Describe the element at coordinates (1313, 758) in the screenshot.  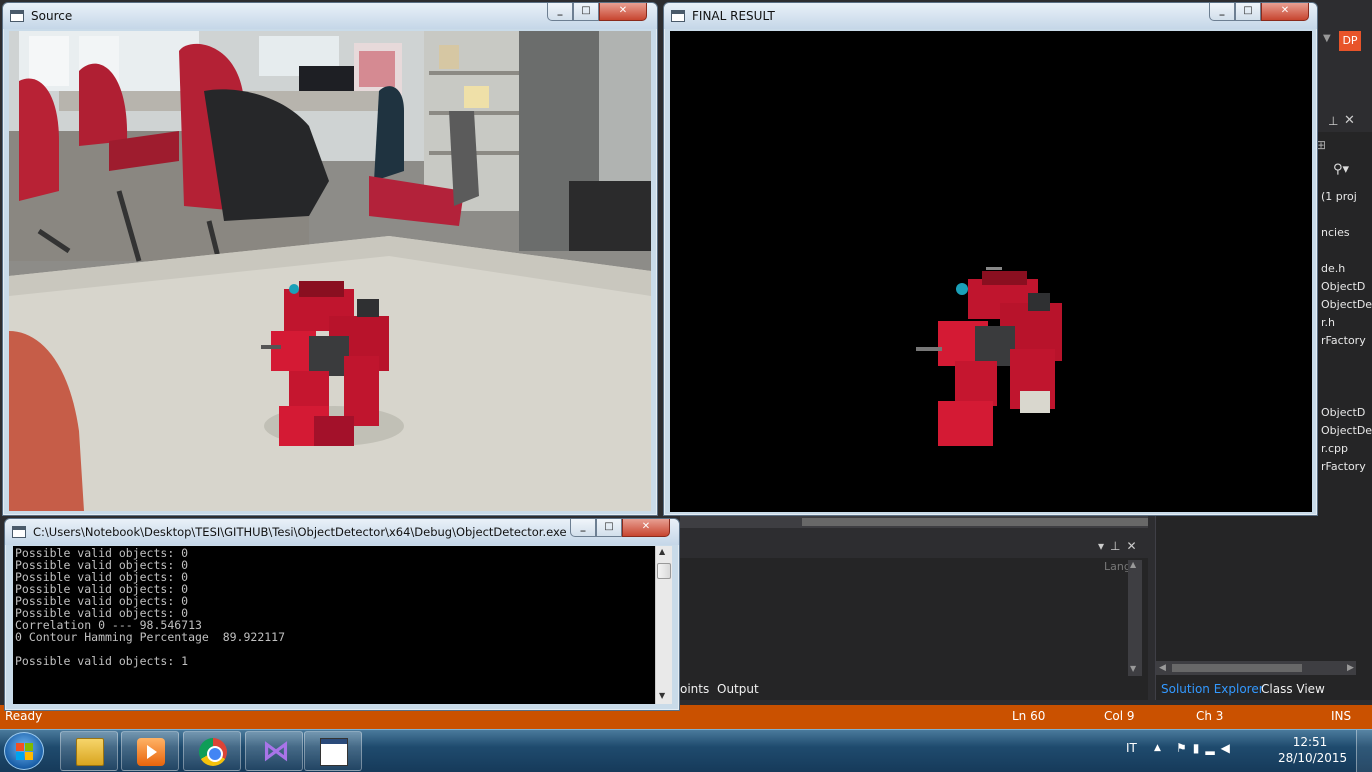
I see `clock-date: 28/10/2015` at that location.